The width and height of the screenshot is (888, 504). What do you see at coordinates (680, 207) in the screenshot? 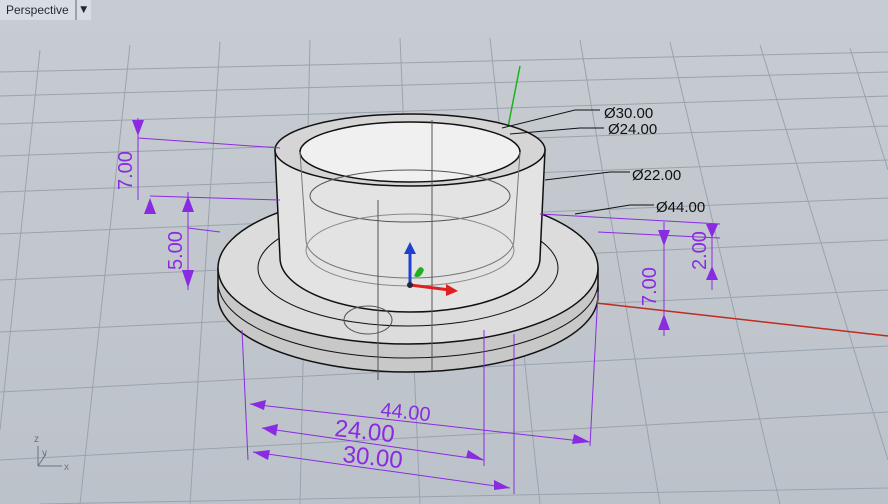
I see `callout-dia-44: Ø44.00` at bounding box center [680, 207].